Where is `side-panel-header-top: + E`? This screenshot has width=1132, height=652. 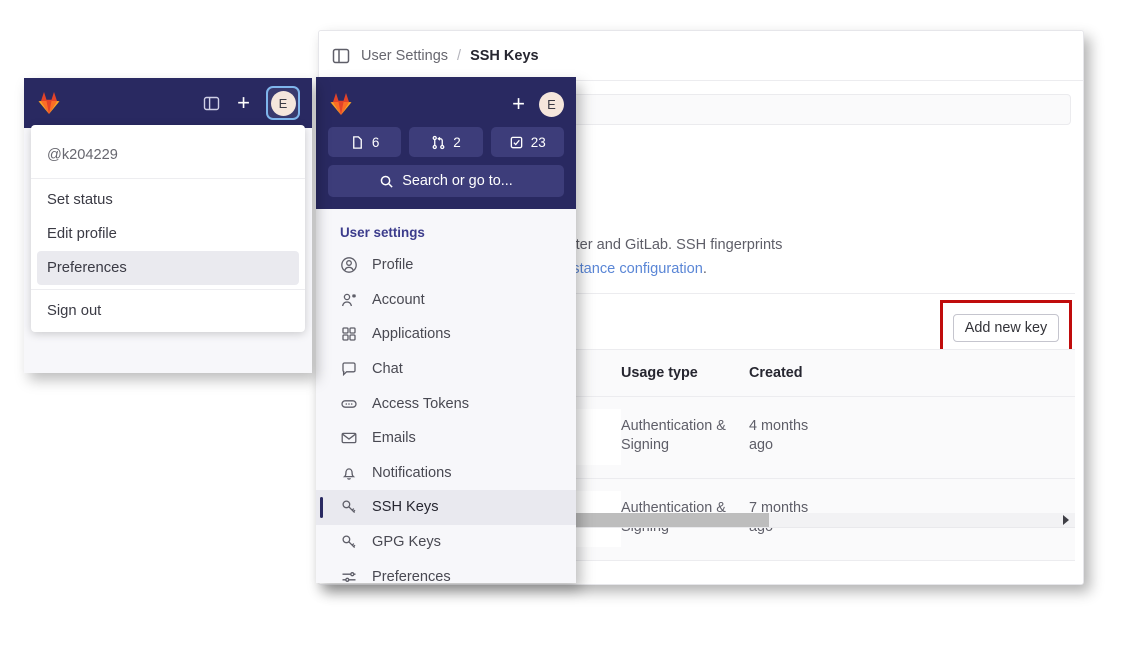 side-panel-header-top: + E is located at coordinates (446, 104).